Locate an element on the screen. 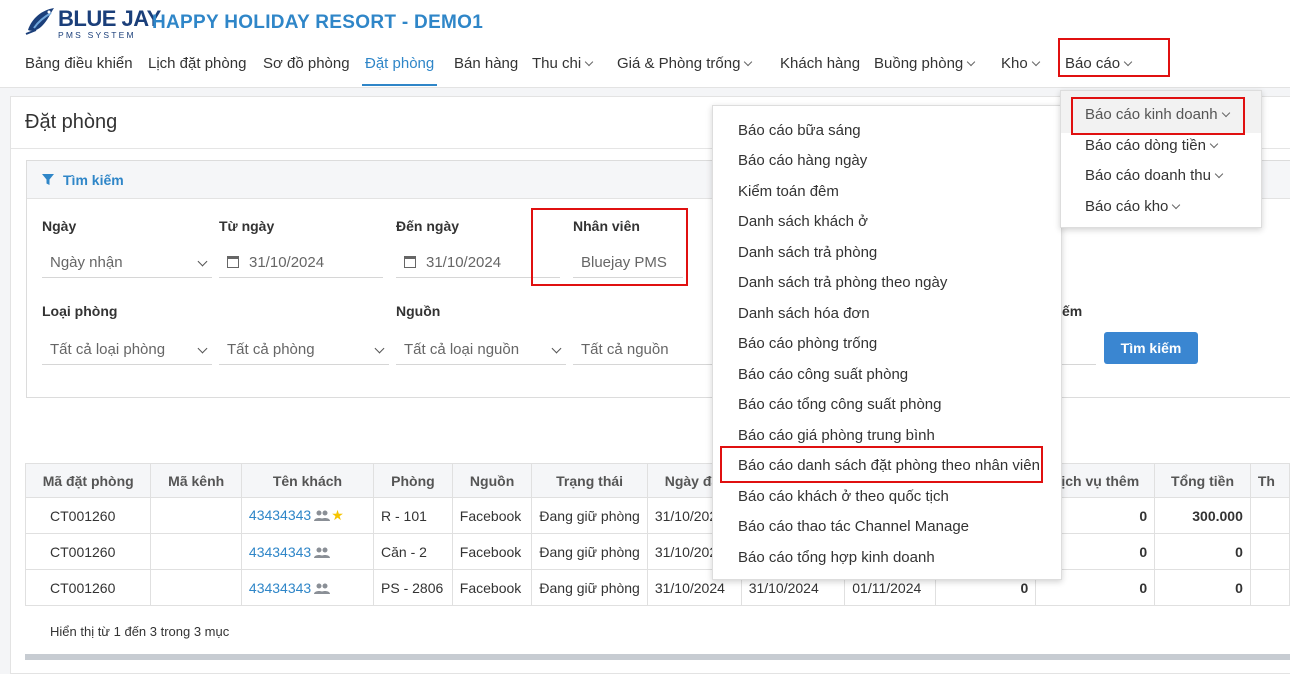  logo-text: BLUE JAY is located at coordinates (109, 18).